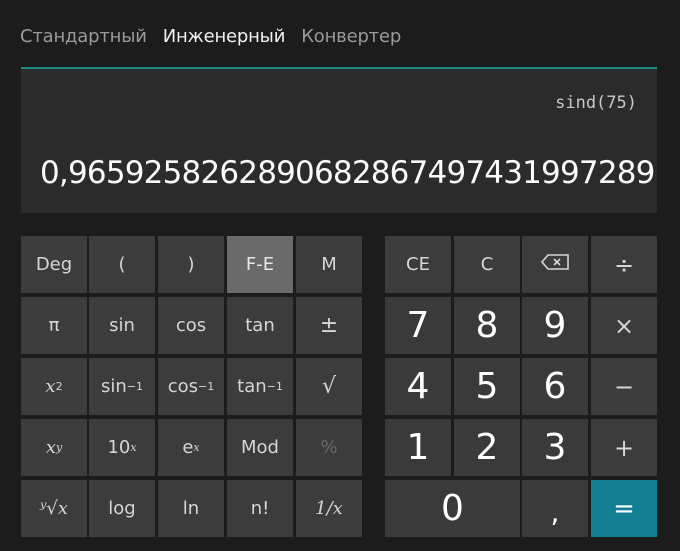  I want to click on exp-button: ex, so click(191, 447).